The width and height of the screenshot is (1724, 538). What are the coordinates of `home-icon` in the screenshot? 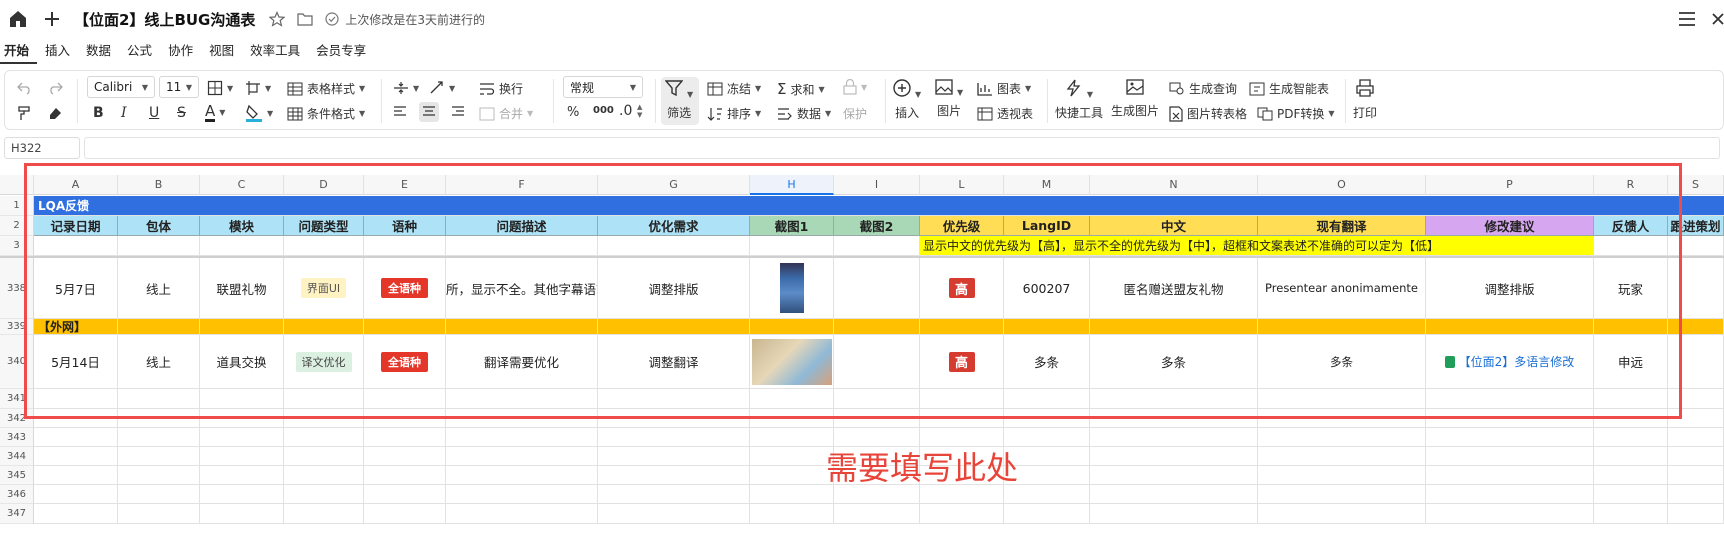 It's located at (18, 19).